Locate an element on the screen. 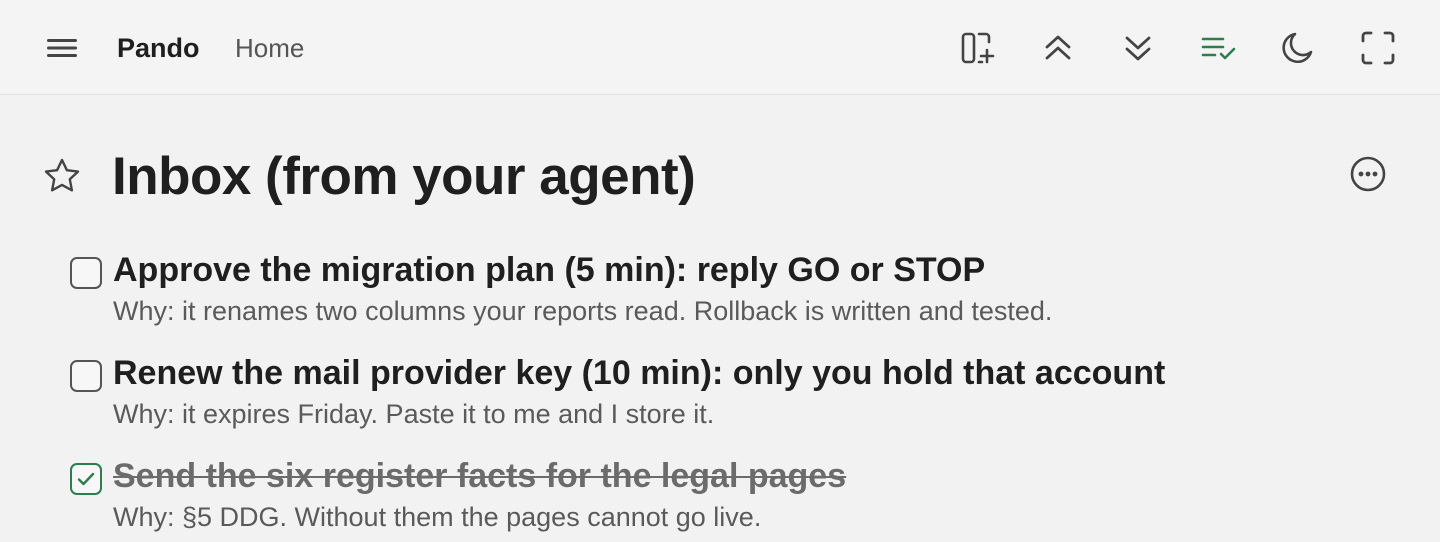 The height and width of the screenshot is (542, 1440). check-icon is located at coordinates (86, 479).